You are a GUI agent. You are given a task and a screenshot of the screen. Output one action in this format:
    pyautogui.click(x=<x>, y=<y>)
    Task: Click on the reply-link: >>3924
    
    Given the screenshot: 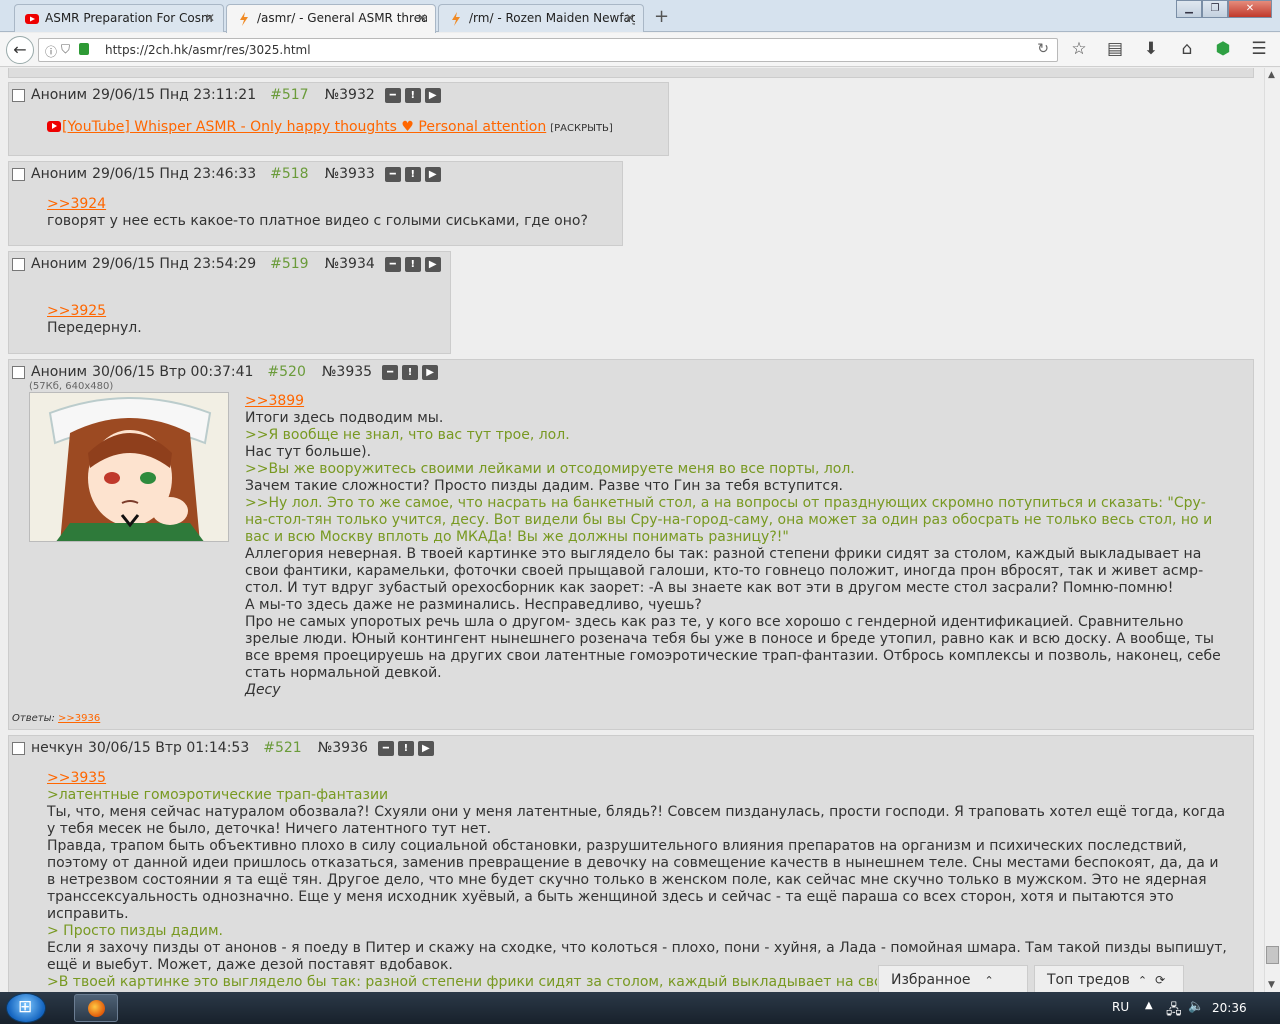 What is the action you would take?
    pyautogui.click(x=317, y=204)
    